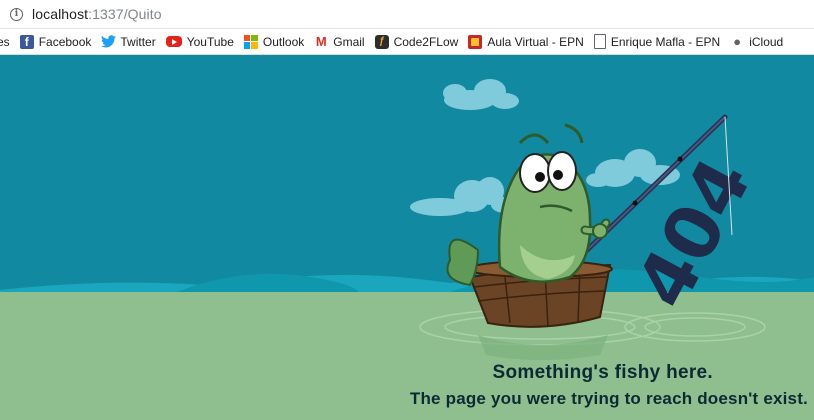  I want to click on bookmark-youtube: YouTube, so click(199, 41).